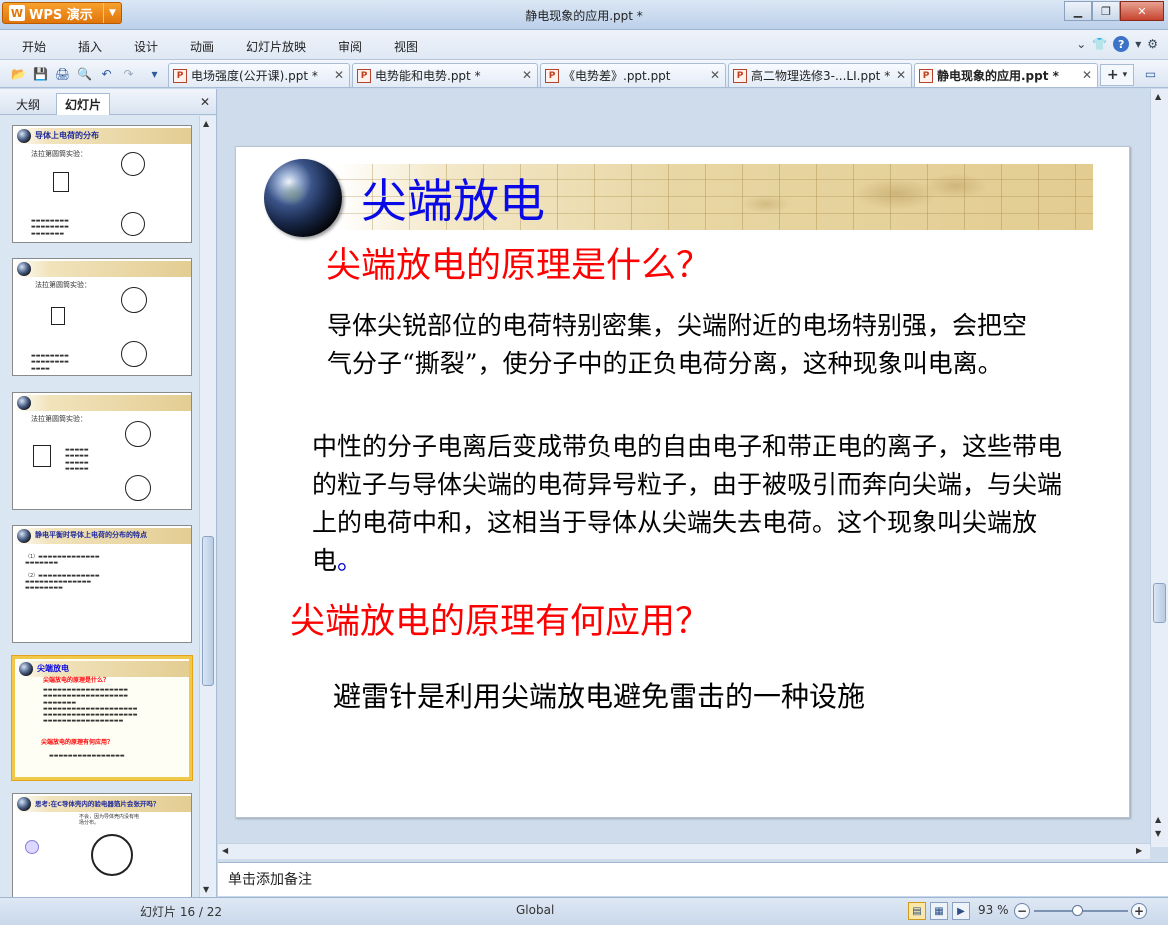 This screenshot has width=1168, height=925. I want to click on thumb-title: 导体上电荷的分布, so click(67, 135).